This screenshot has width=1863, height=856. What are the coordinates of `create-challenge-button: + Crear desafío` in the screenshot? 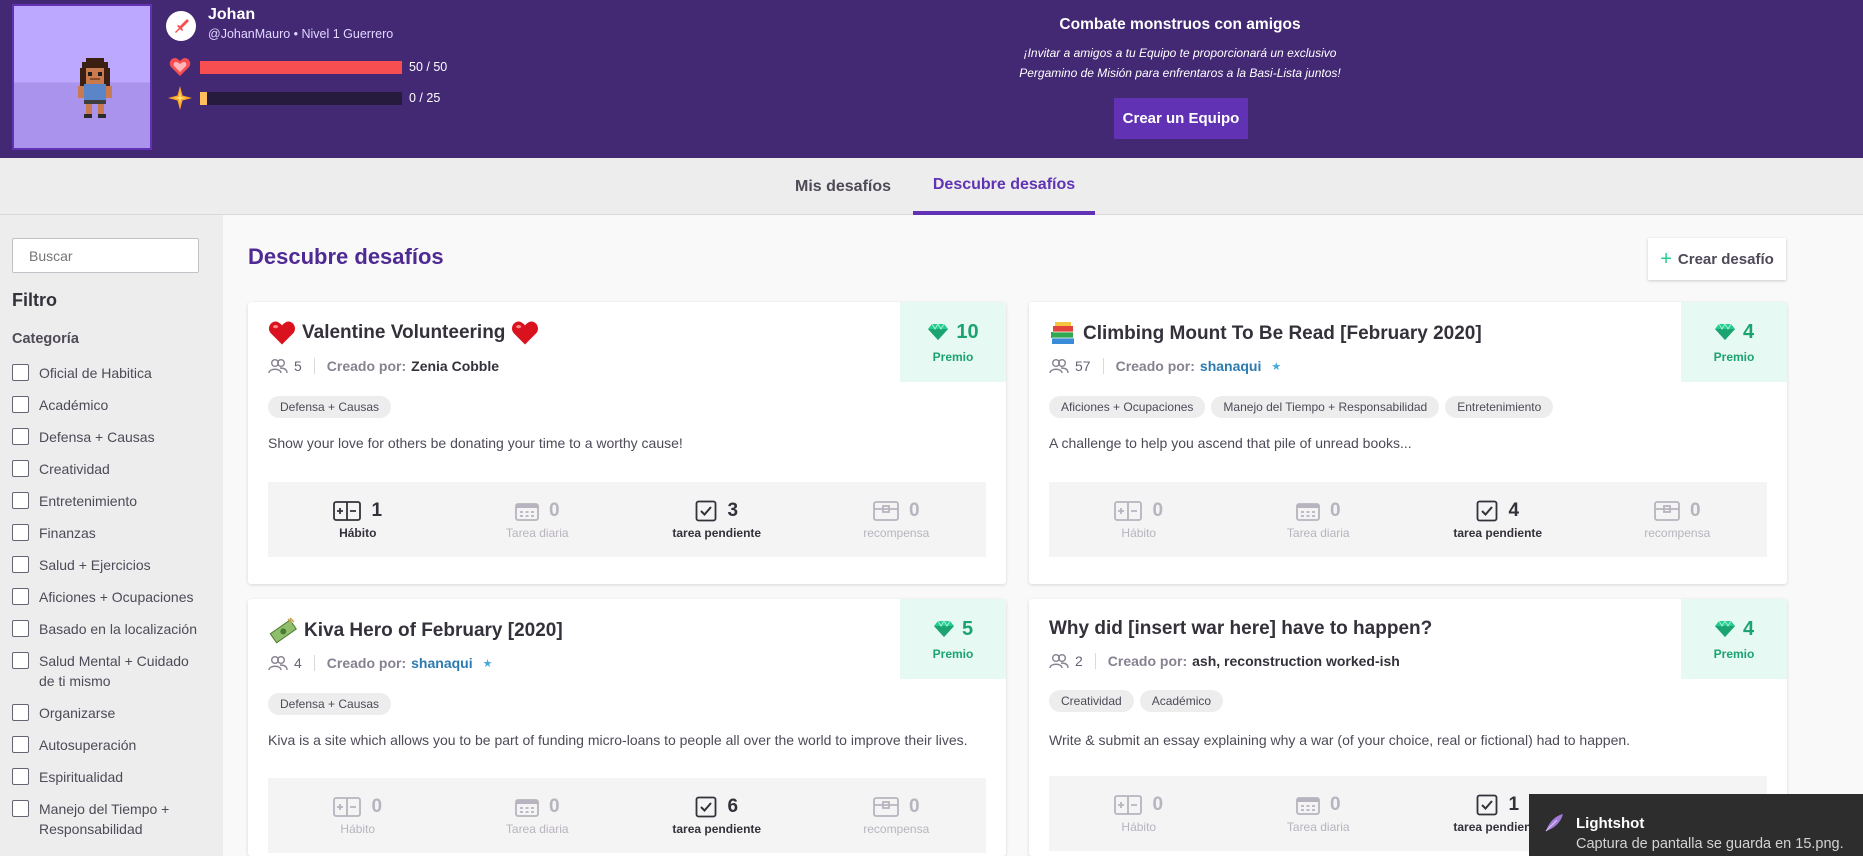 It's located at (1717, 259).